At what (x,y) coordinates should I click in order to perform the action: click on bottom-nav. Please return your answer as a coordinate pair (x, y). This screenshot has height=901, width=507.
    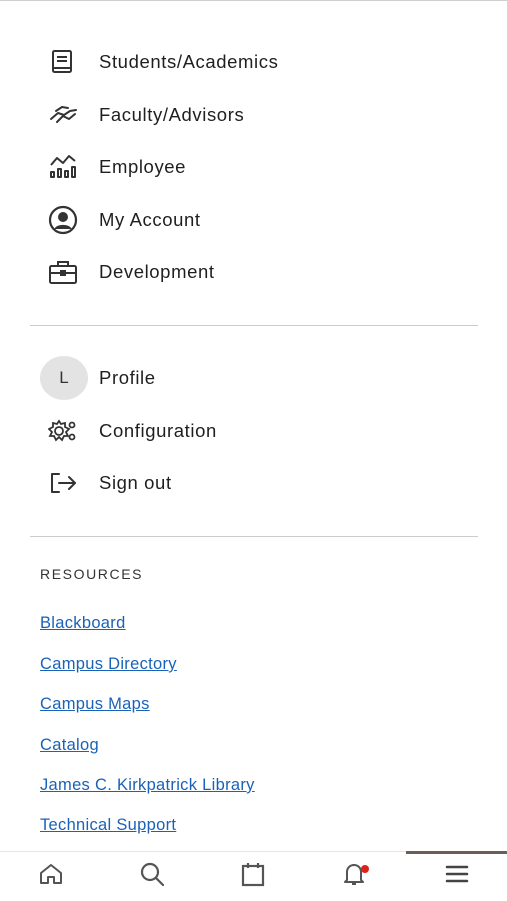
    Looking at the image, I should click on (253, 876).